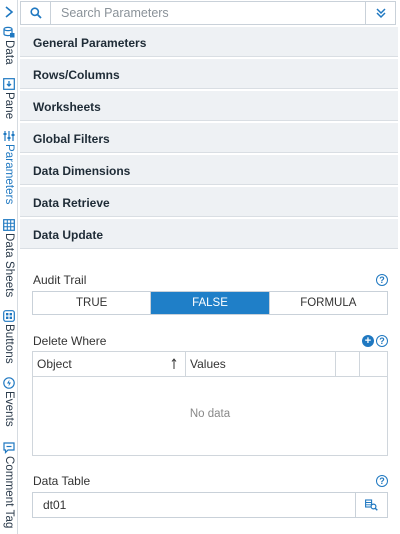  What do you see at coordinates (71, 139) in the screenshot?
I see `section-label: Global Filters` at bounding box center [71, 139].